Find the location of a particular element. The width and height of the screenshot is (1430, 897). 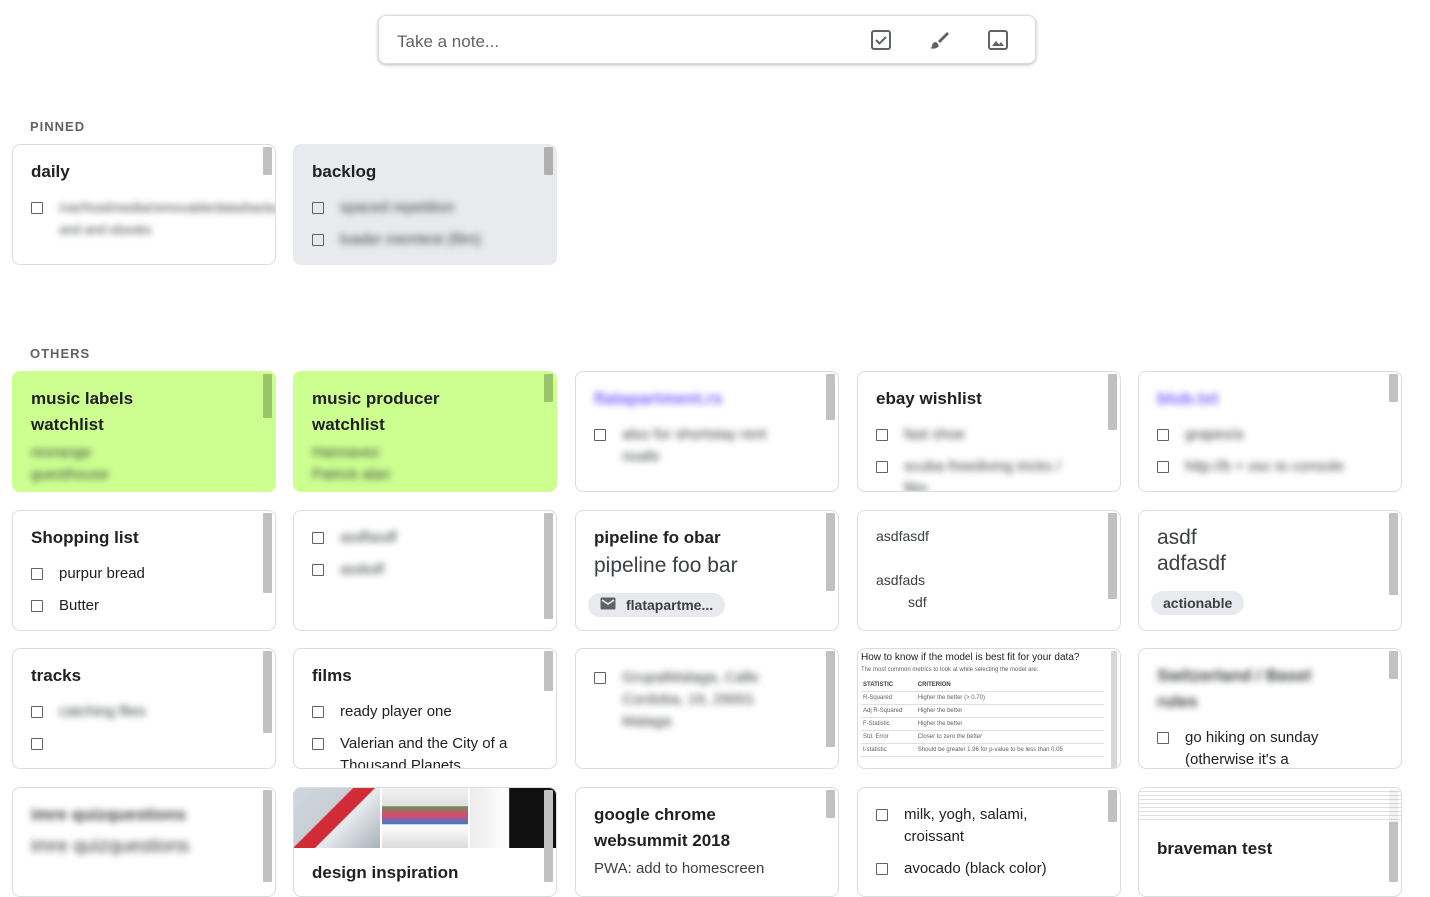

new-drawing-brush-icon is located at coordinates (939, 40).